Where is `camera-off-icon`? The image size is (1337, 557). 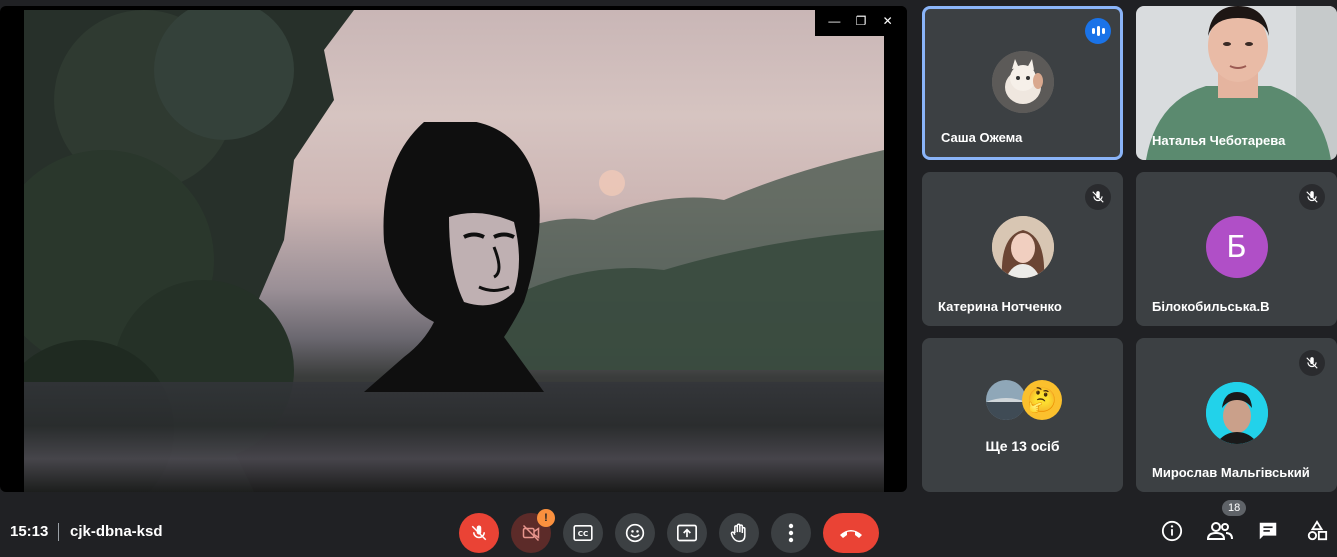
camera-off-icon is located at coordinates (531, 533).